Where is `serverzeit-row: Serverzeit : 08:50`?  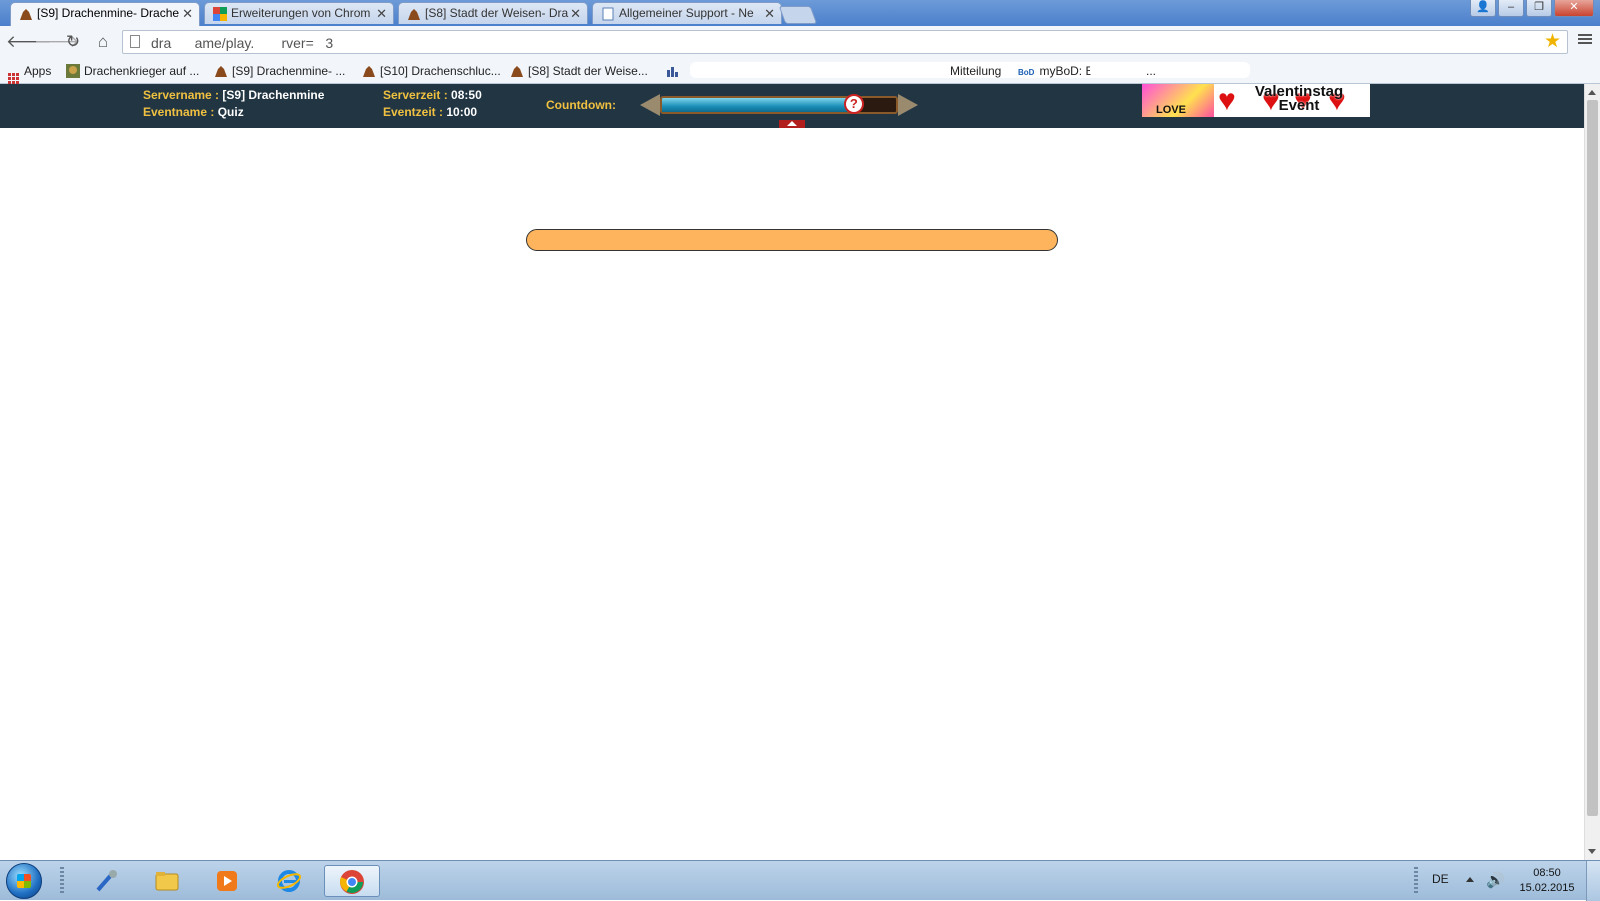 serverzeit-row: Serverzeit : 08:50 is located at coordinates (432, 95).